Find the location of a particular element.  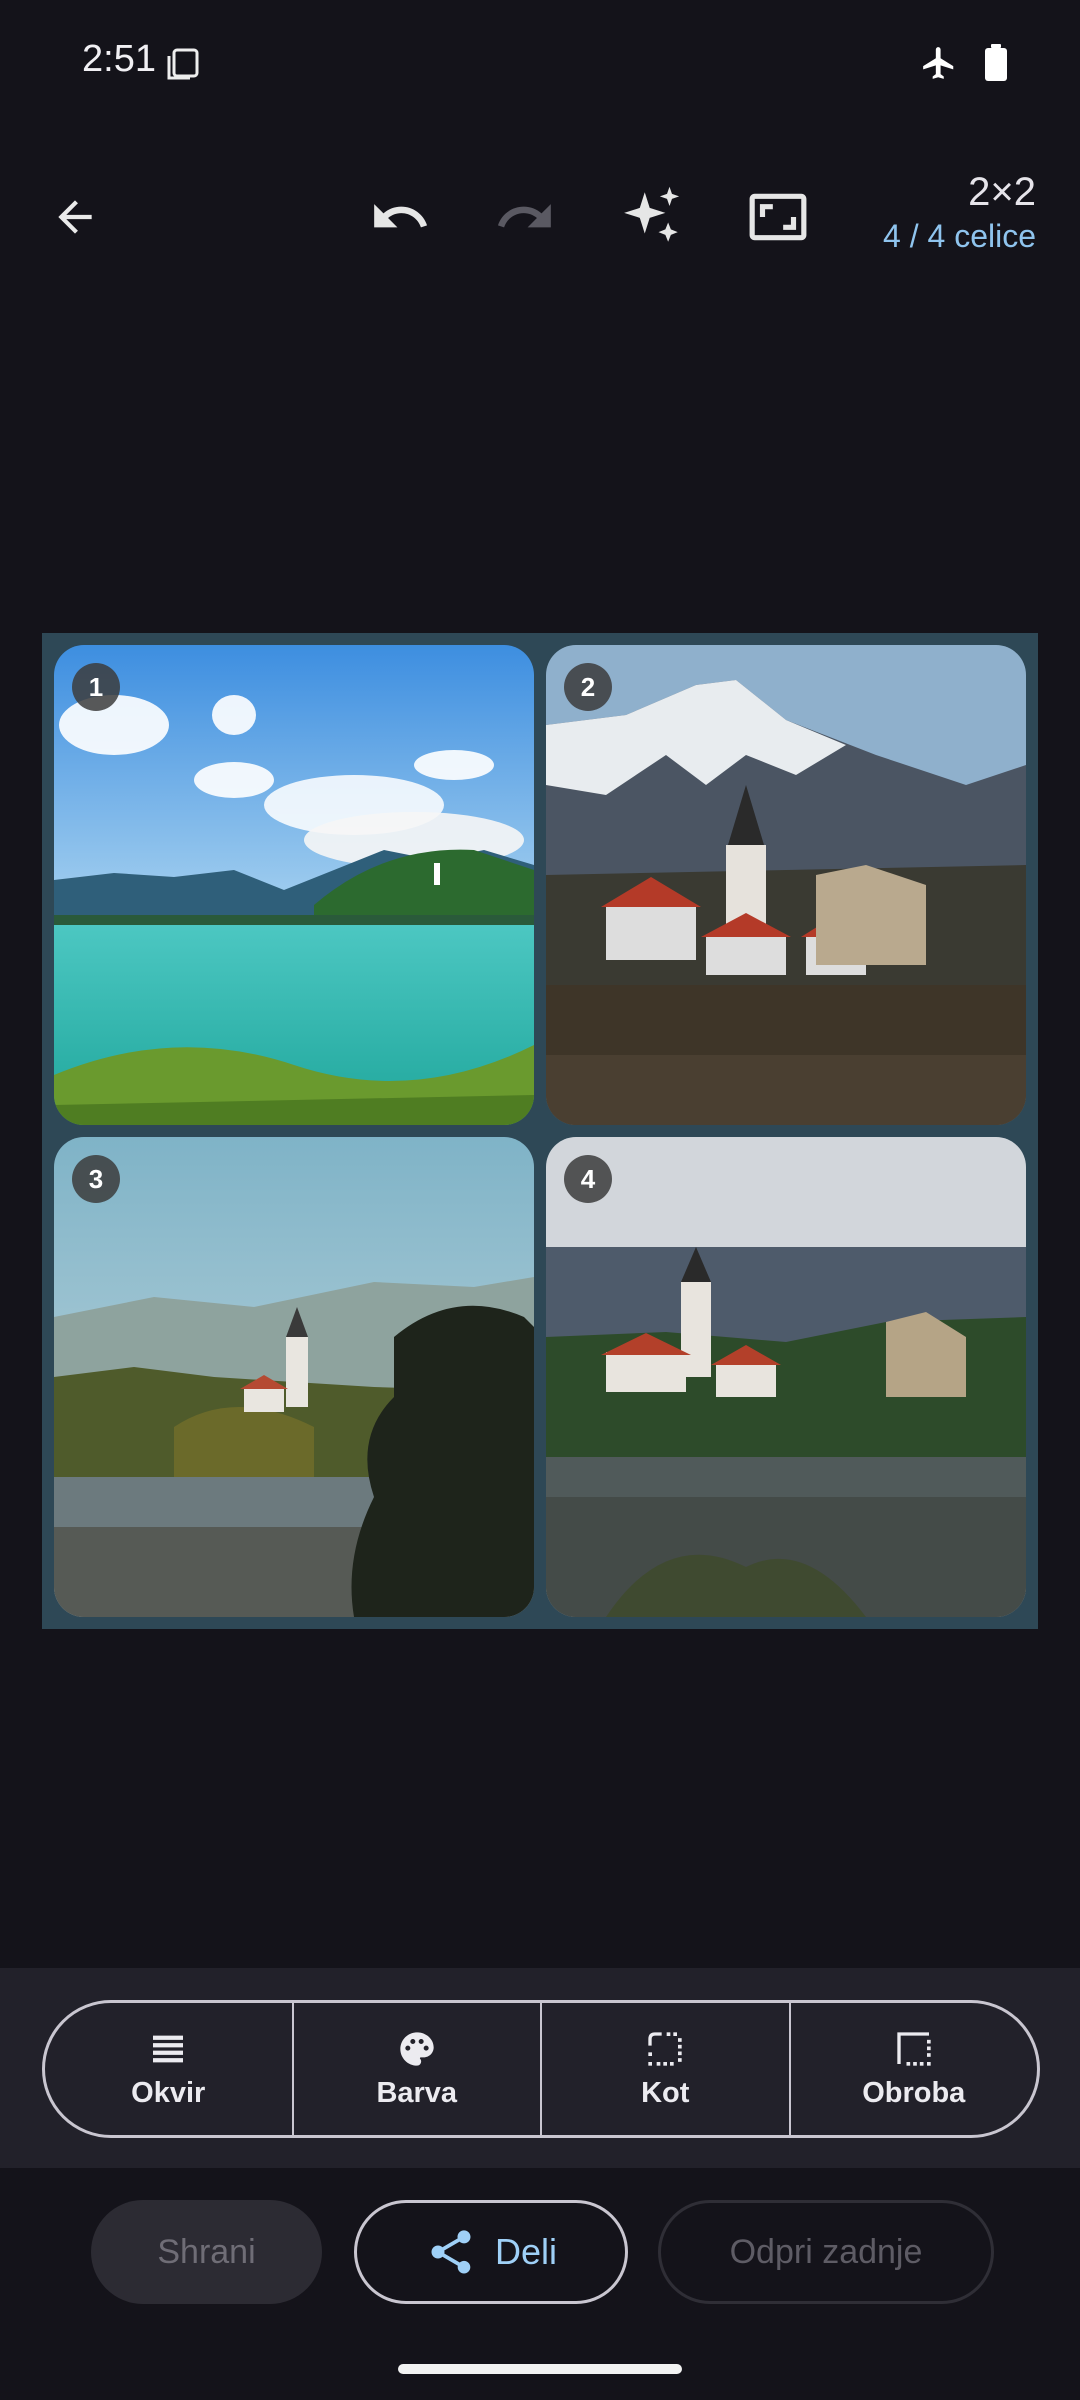

collage-cell-4: 4 is located at coordinates (786, 1377).